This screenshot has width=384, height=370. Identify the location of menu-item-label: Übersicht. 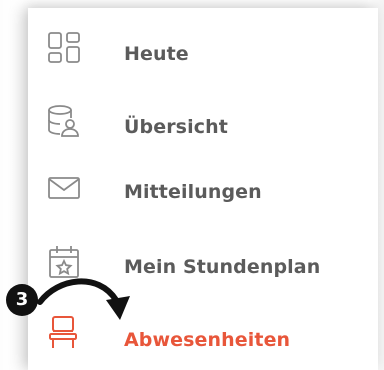
(176, 127).